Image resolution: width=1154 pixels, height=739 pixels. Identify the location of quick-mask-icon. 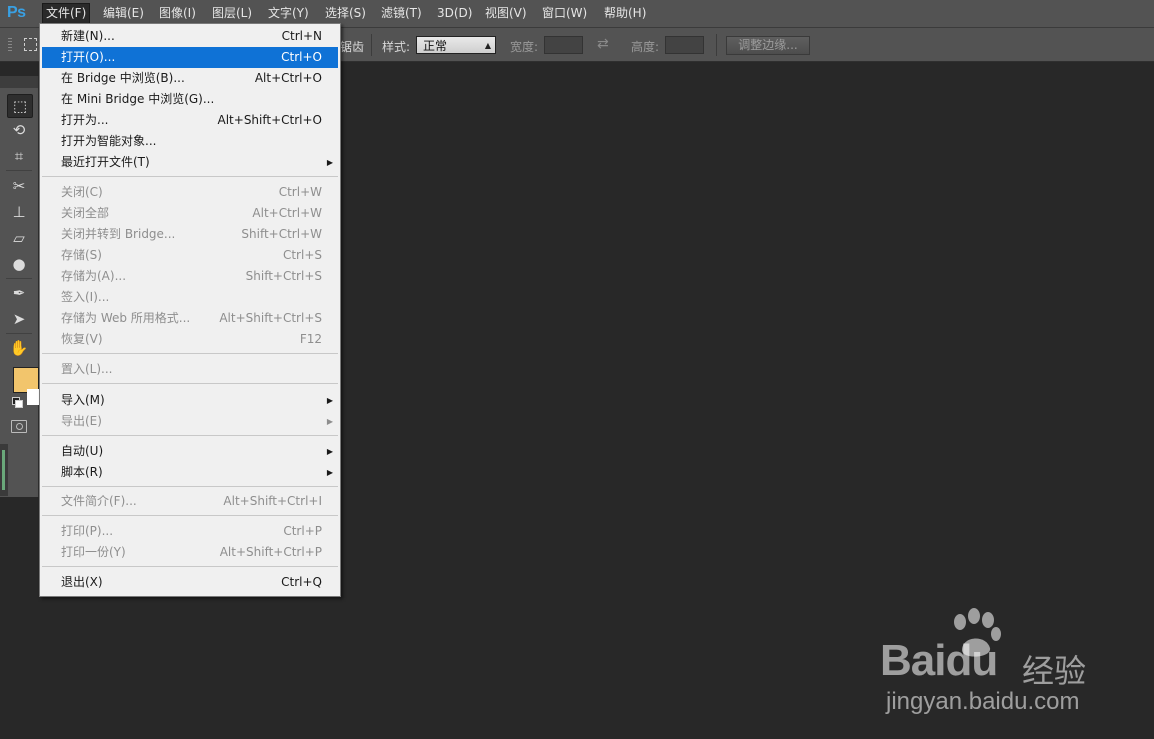
(19, 426).